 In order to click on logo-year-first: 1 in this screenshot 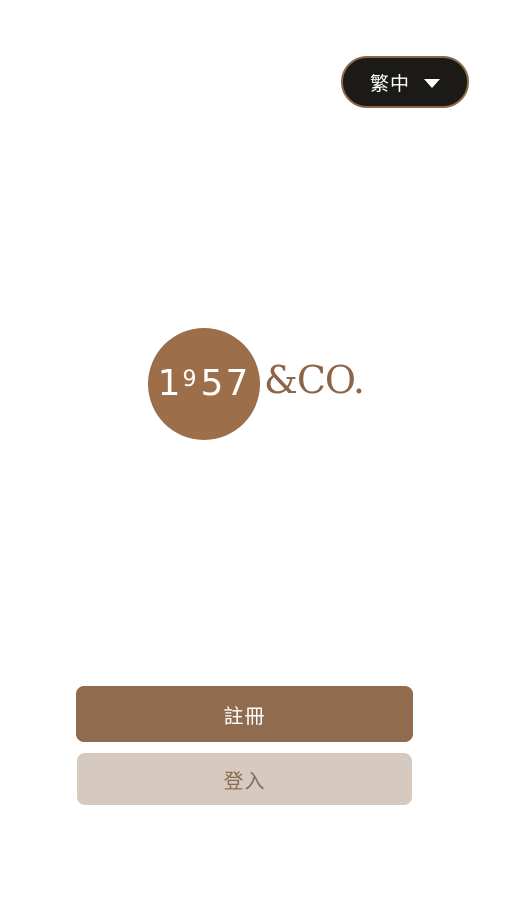, I will do `click(170, 383)`.